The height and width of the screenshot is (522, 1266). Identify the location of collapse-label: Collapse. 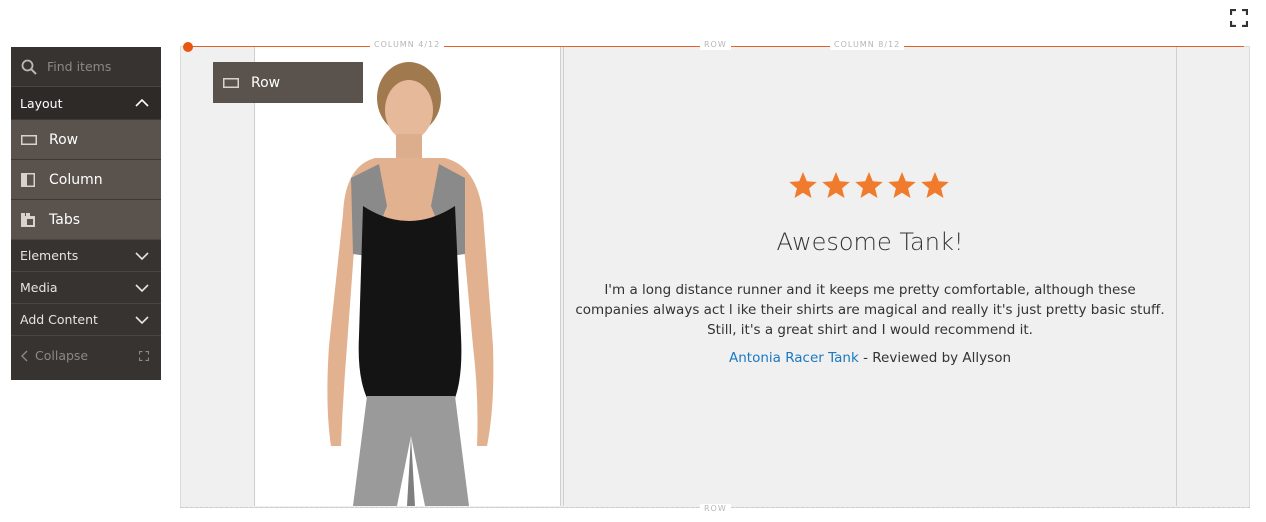
(62, 355).